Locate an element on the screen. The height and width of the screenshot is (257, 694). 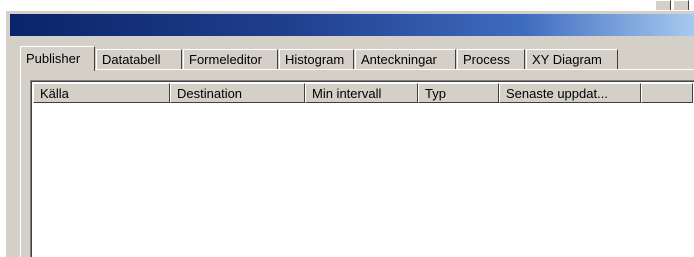
tab-process: Process is located at coordinates (491, 59).